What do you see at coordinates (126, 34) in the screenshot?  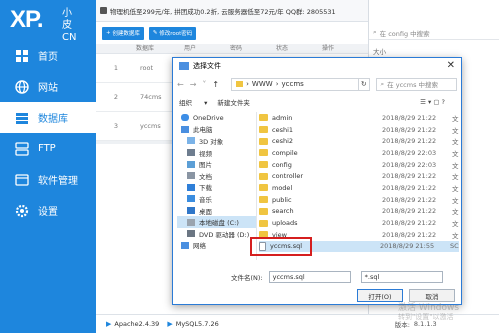 I see `create-database-label: 创建数据库` at bounding box center [126, 34].